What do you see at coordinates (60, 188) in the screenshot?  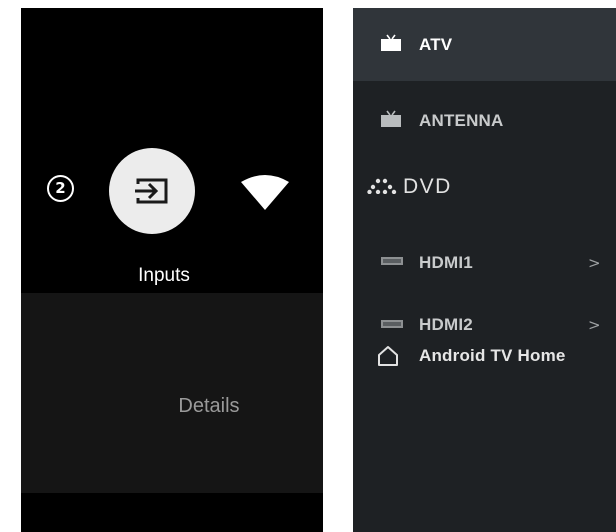 I see `numbered-circle-icon: 2` at bounding box center [60, 188].